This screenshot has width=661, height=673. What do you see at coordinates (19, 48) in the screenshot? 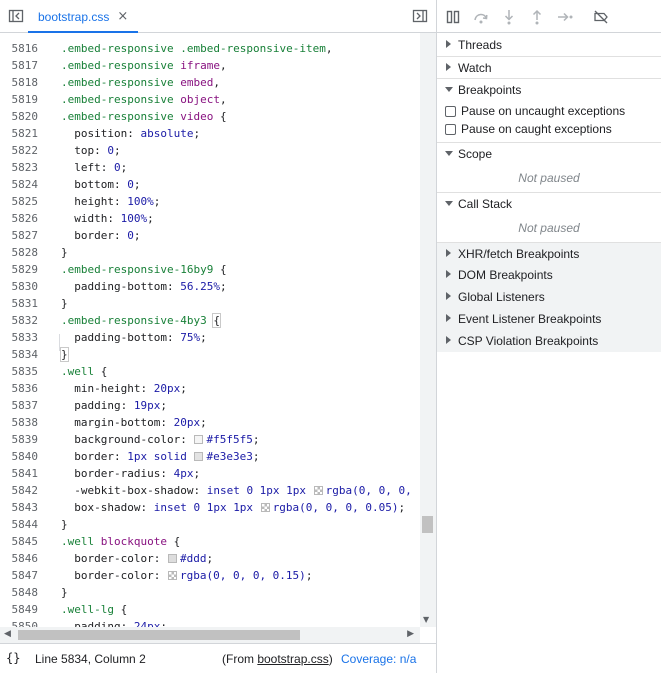
I see `line-number: 5816` at bounding box center [19, 48].